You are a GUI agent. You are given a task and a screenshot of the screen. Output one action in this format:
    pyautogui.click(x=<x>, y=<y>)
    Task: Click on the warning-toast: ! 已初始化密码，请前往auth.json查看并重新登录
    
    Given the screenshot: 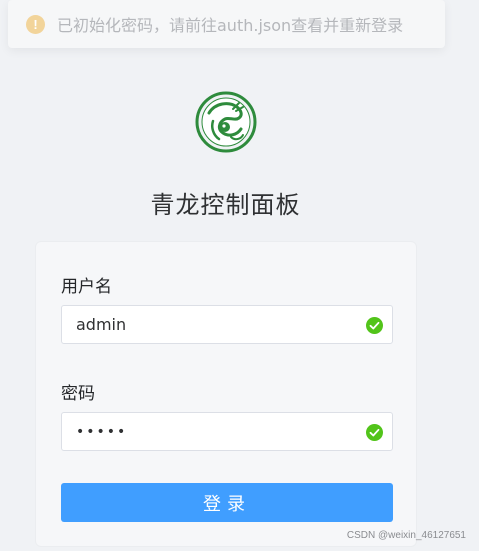 What is the action you would take?
    pyautogui.click(x=226, y=24)
    